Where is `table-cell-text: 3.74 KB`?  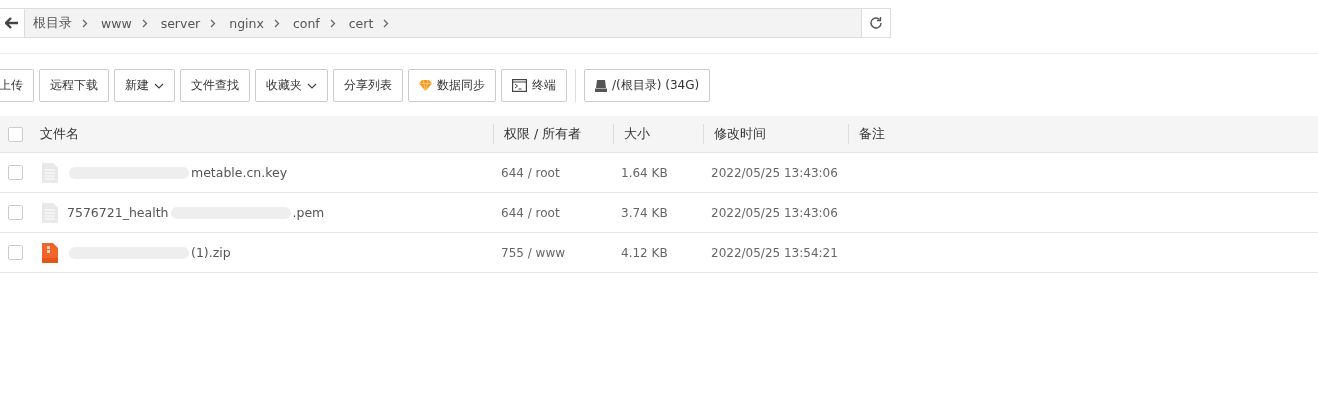 table-cell-text: 3.74 KB is located at coordinates (644, 212).